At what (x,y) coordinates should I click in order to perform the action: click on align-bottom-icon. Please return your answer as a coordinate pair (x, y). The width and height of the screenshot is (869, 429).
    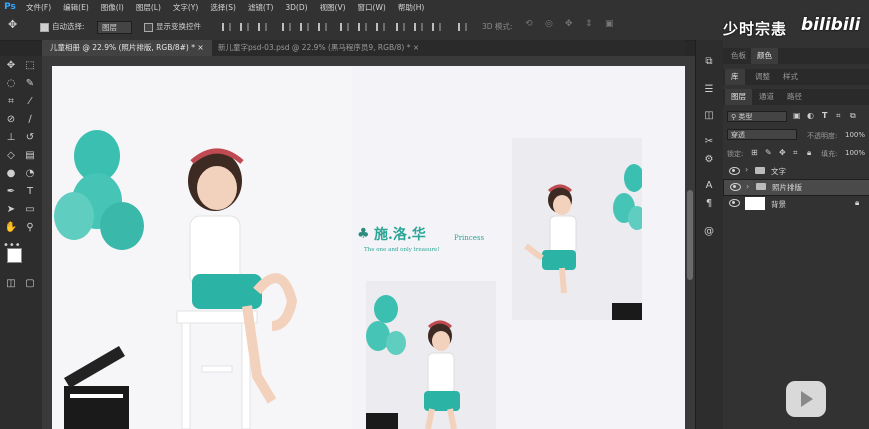
    Looking at the image, I should click on (262, 27).